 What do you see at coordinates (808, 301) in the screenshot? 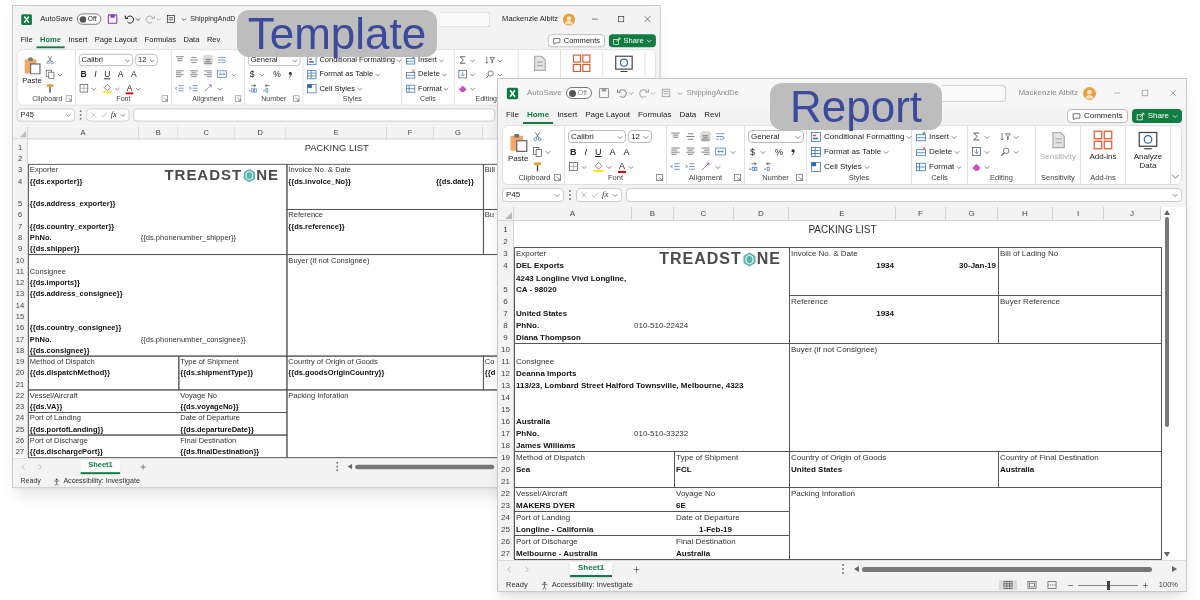
I see `sheet-cell: Reference` at bounding box center [808, 301].